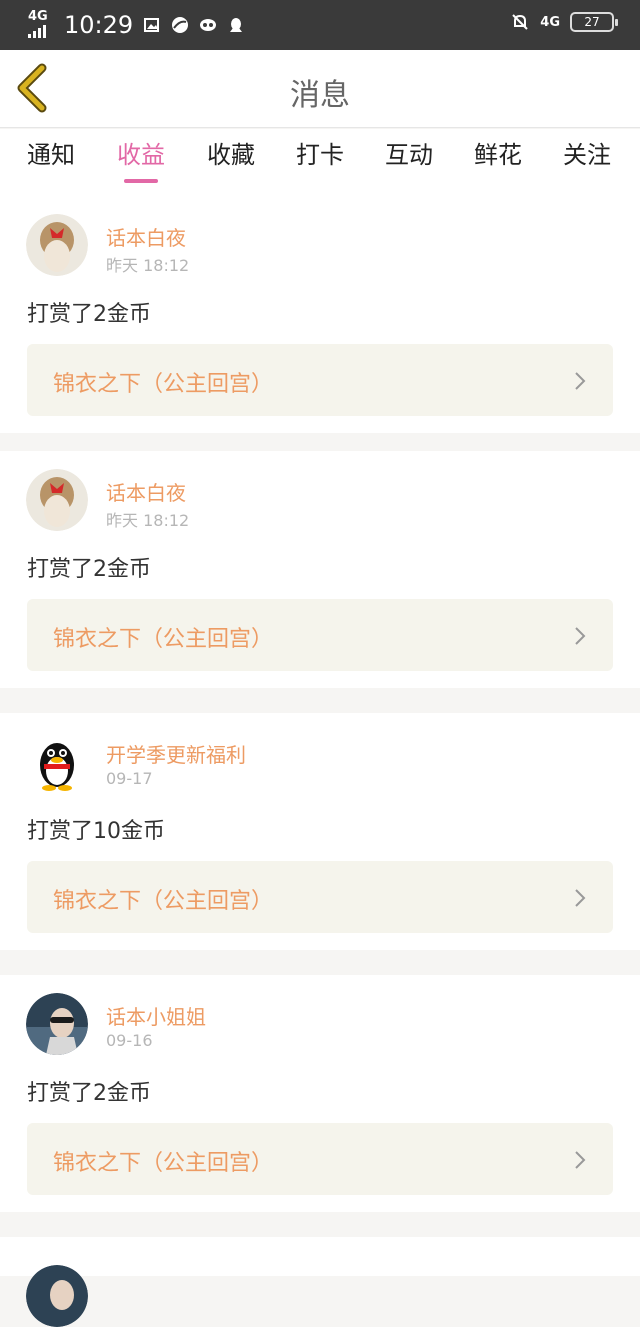 Image resolution: width=640 pixels, height=1327 pixels. Describe the element at coordinates (176, 753) in the screenshot. I see `user-name: 开学季更新福利` at that location.